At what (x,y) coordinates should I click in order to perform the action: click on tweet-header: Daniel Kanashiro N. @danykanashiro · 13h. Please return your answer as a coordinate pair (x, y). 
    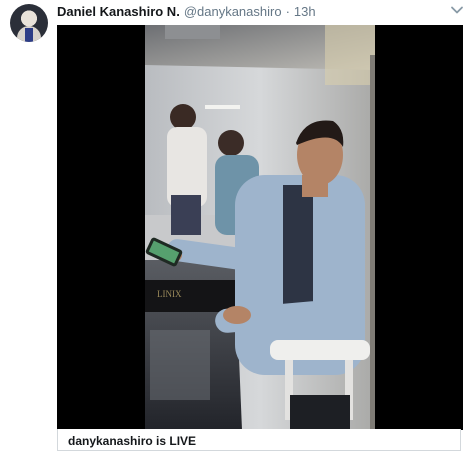
    Looking at the image, I should click on (186, 11).